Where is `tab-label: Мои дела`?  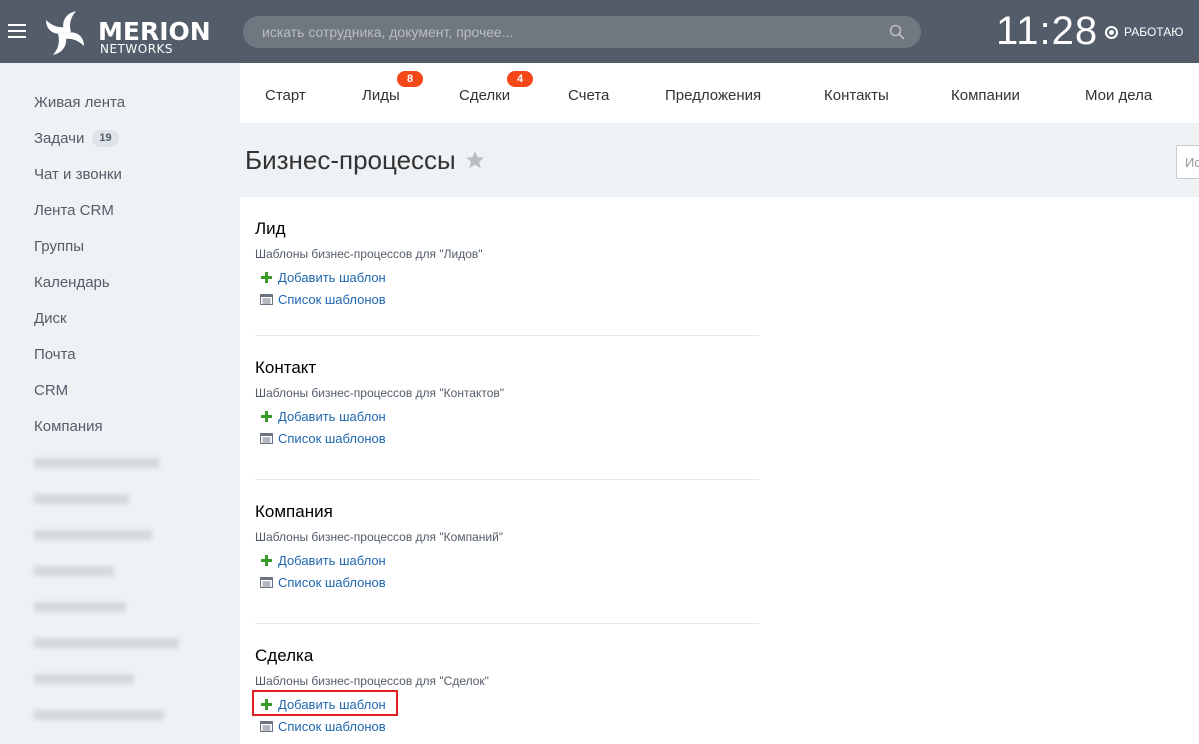
tab-label: Мои дела is located at coordinates (1119, 95).